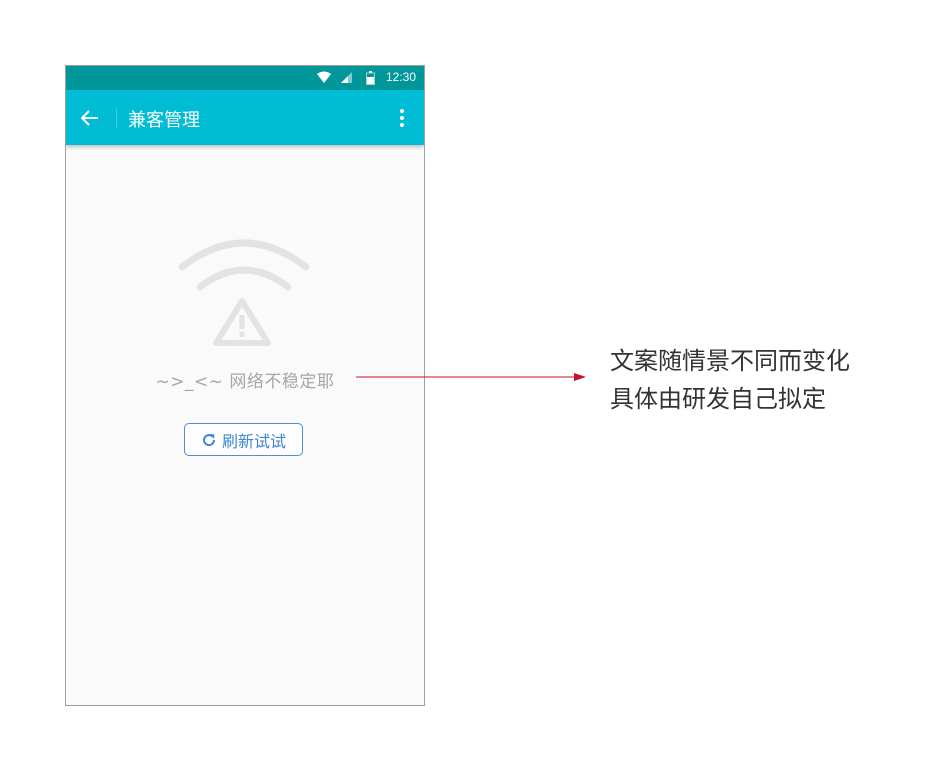 The width and height of the screenshot is (934, 770). What do you see at coordinates (324, 77) in the screenshot?
I see `wifi-icon` at bounding box center [324, 77].